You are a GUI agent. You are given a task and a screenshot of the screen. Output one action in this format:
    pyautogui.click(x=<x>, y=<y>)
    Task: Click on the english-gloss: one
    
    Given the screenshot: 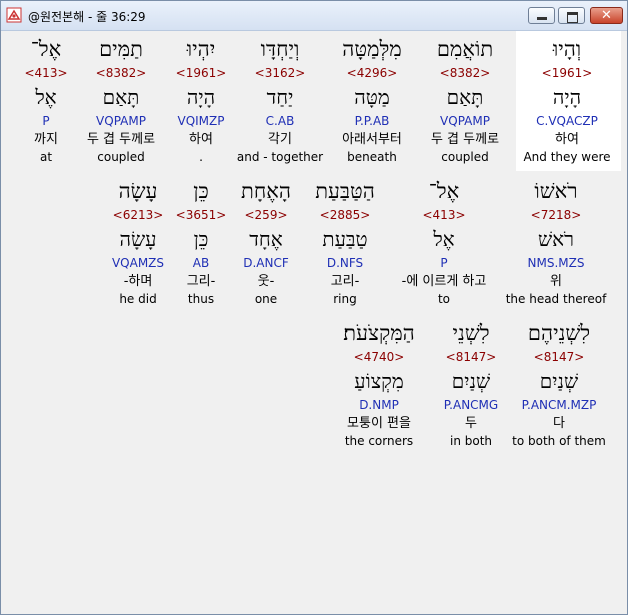 What is the action you would take?
    pyautogui.click(x=266, y=299)
    